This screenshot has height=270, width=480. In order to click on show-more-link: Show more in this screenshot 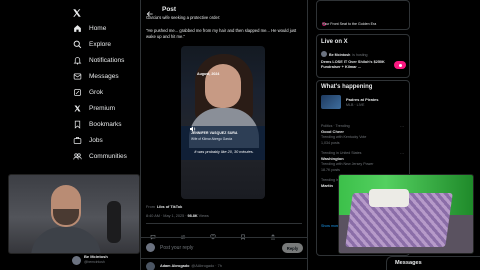, I will do `click(330, 226)`.